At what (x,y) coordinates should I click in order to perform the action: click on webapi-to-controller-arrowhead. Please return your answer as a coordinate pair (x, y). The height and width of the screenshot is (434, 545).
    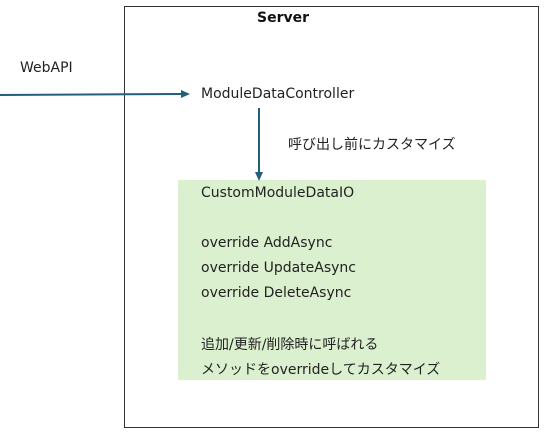
    Looking at the image, I should click on (185, 94).